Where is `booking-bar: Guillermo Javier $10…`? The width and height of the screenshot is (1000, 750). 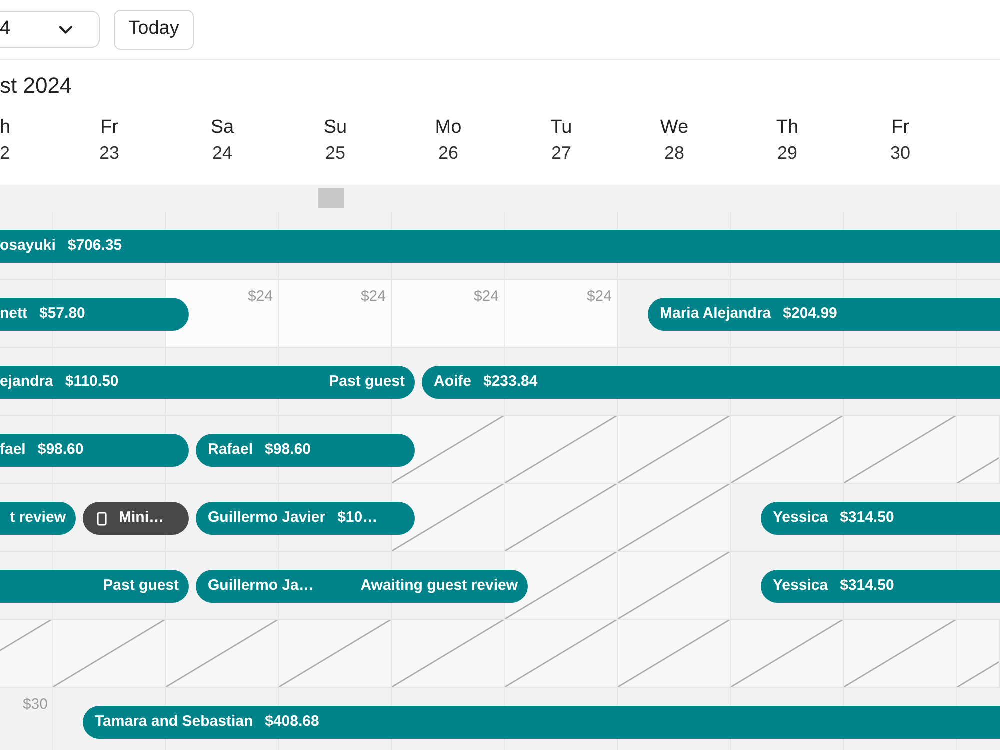
booking-bar: Guillermo Javier $10… is located at coordinates (305, 518).